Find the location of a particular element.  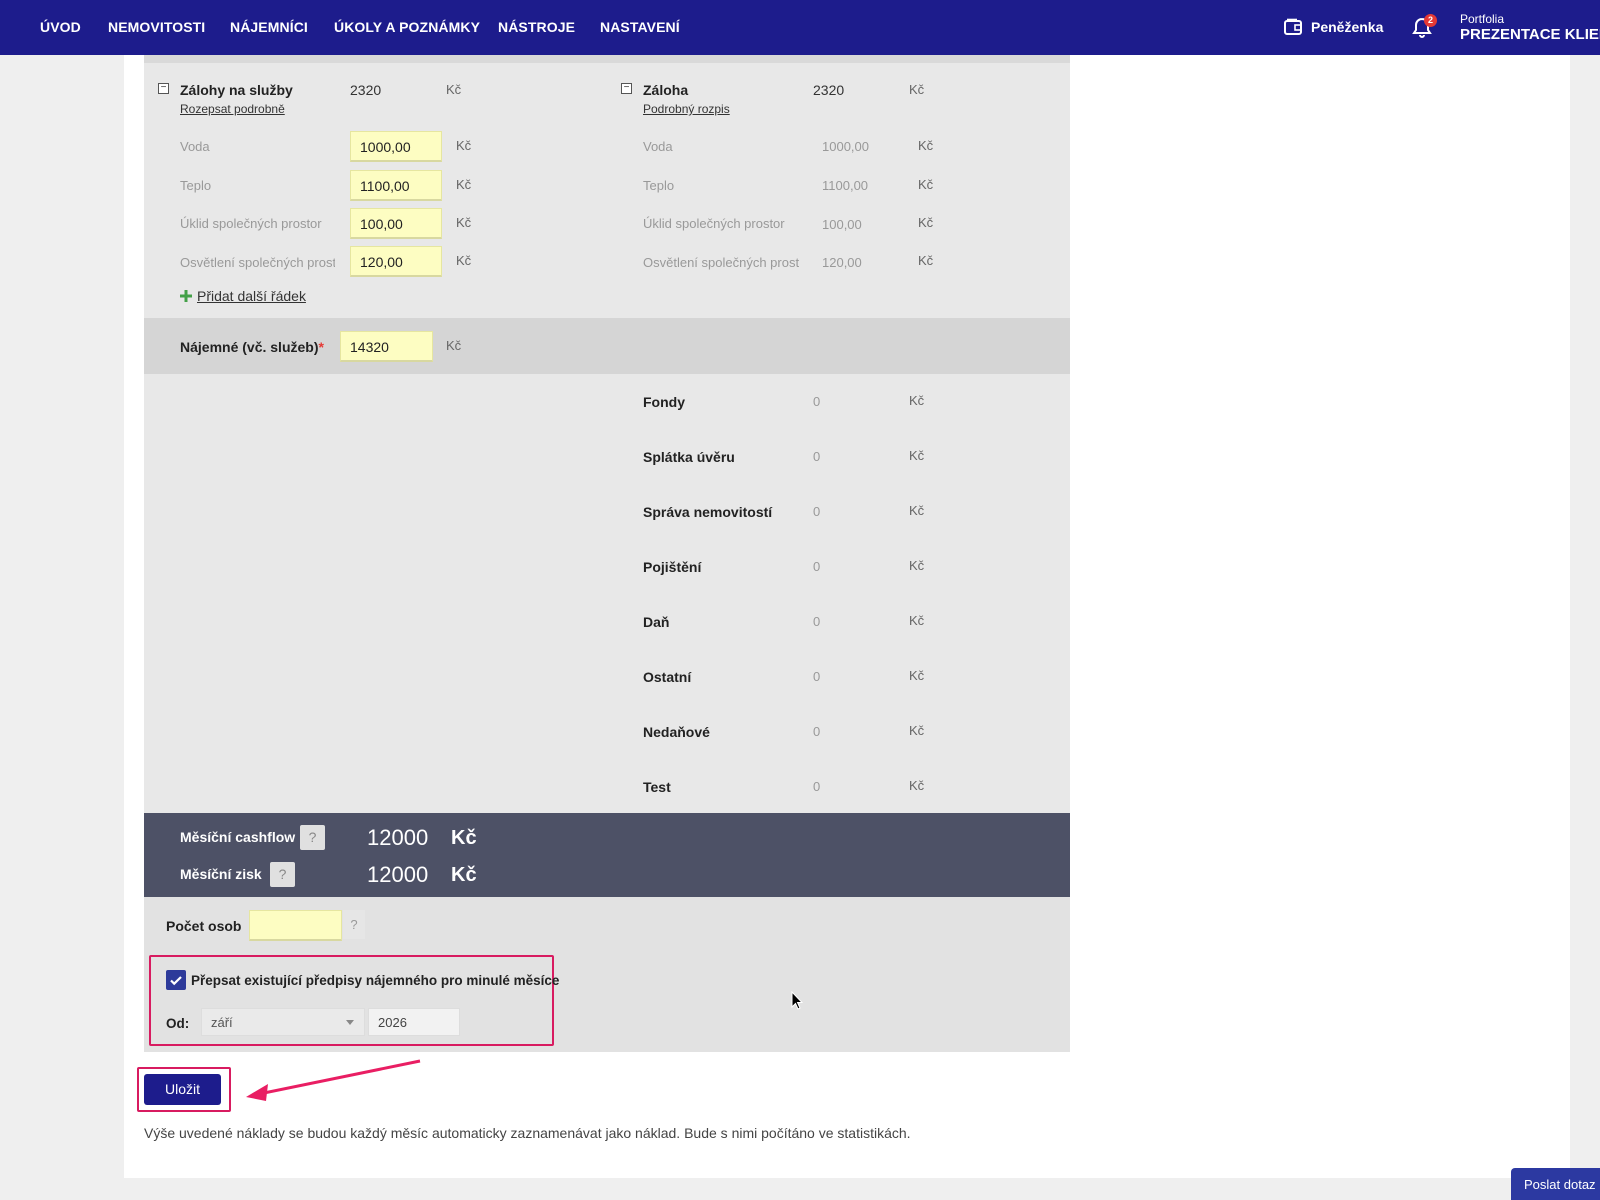

wallet-icon is located at coordinates (1293, 26).